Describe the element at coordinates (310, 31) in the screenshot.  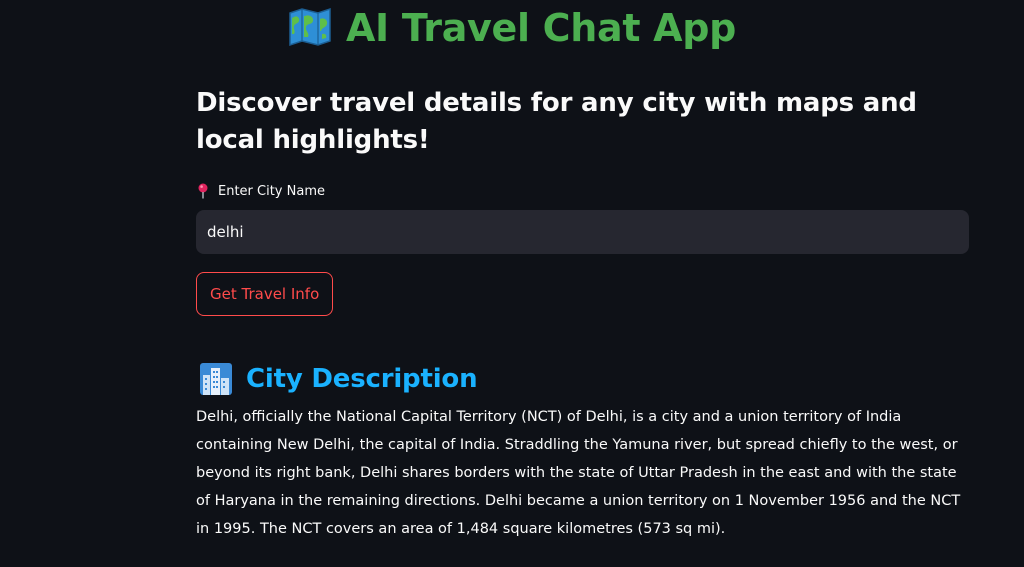
I see `world-map-icon` at that location.